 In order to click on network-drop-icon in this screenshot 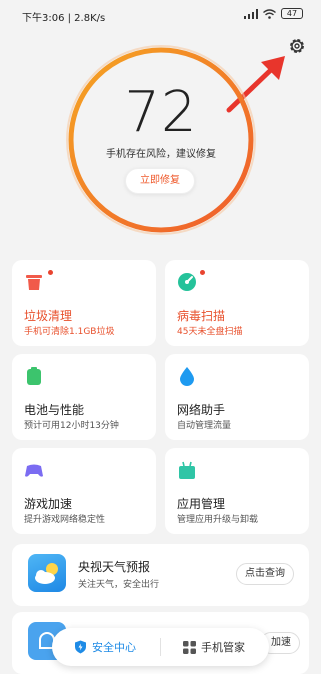, I will do `click(187, 376)`.